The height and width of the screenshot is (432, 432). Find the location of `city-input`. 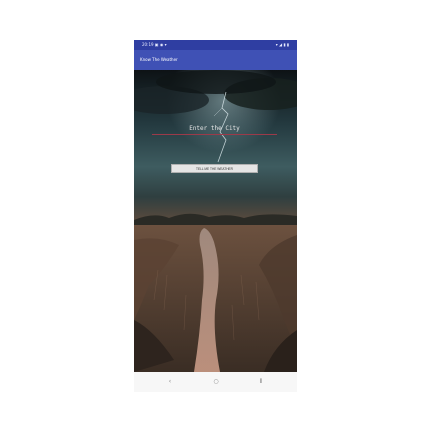

city-input is located at coordinates (214, 128).